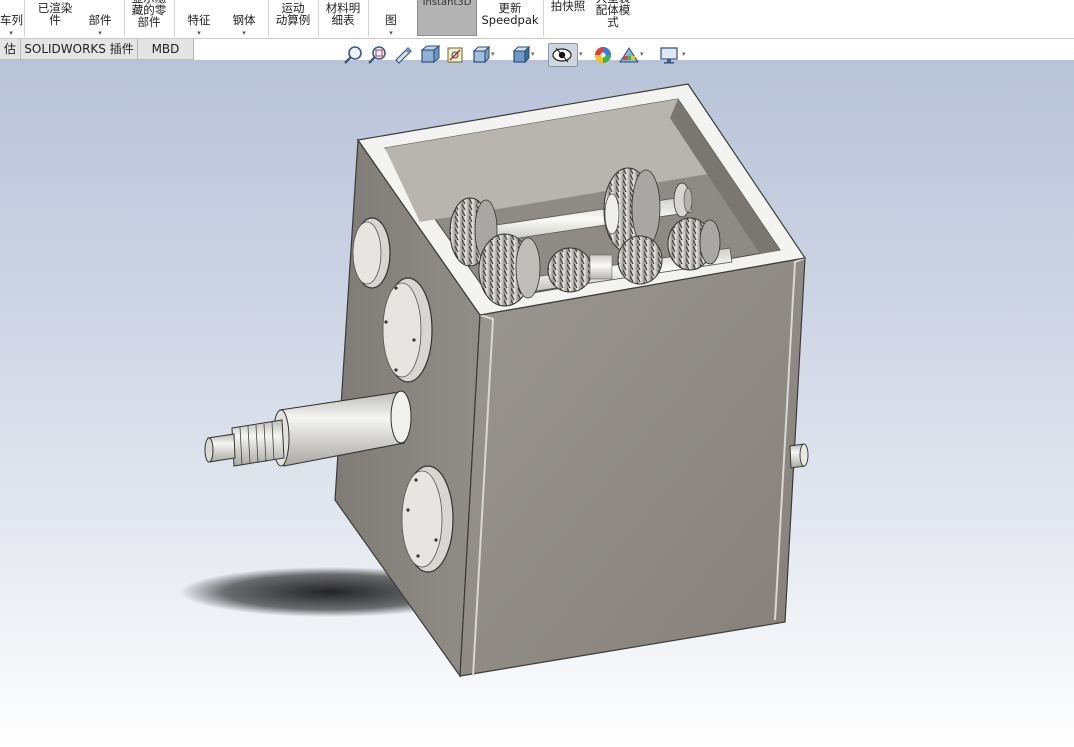 This screenshot has height=747, width=1074. What do you see at coordinates (293, 18) in the screenshot?
I see `ribbon-button-motion-study: 运动 动算例` at bounding box center [293, 18].